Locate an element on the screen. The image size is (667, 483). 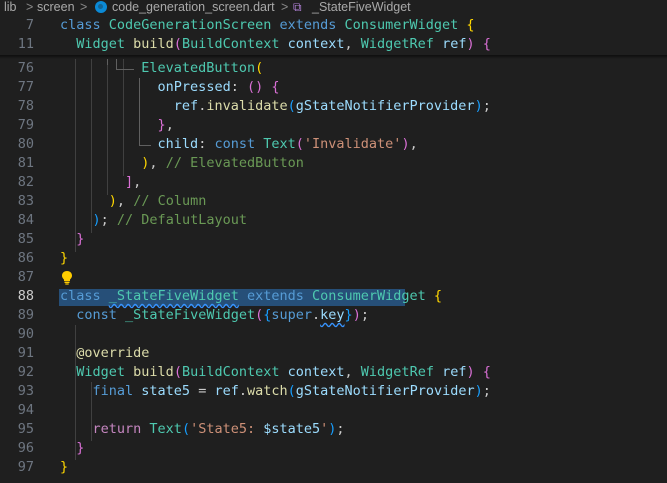
code-token: invalidate is located at coordinates (247, 106).